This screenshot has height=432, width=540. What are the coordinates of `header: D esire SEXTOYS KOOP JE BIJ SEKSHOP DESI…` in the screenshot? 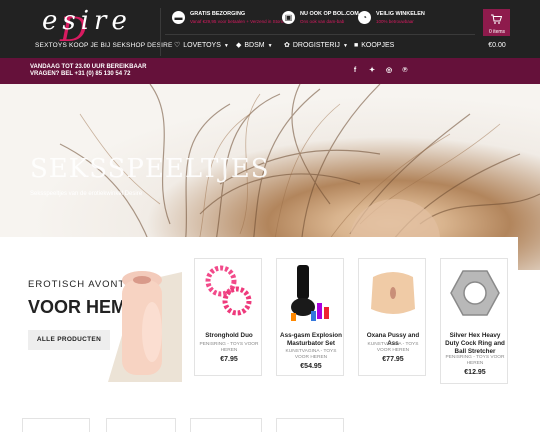 It's located at (270, 29).